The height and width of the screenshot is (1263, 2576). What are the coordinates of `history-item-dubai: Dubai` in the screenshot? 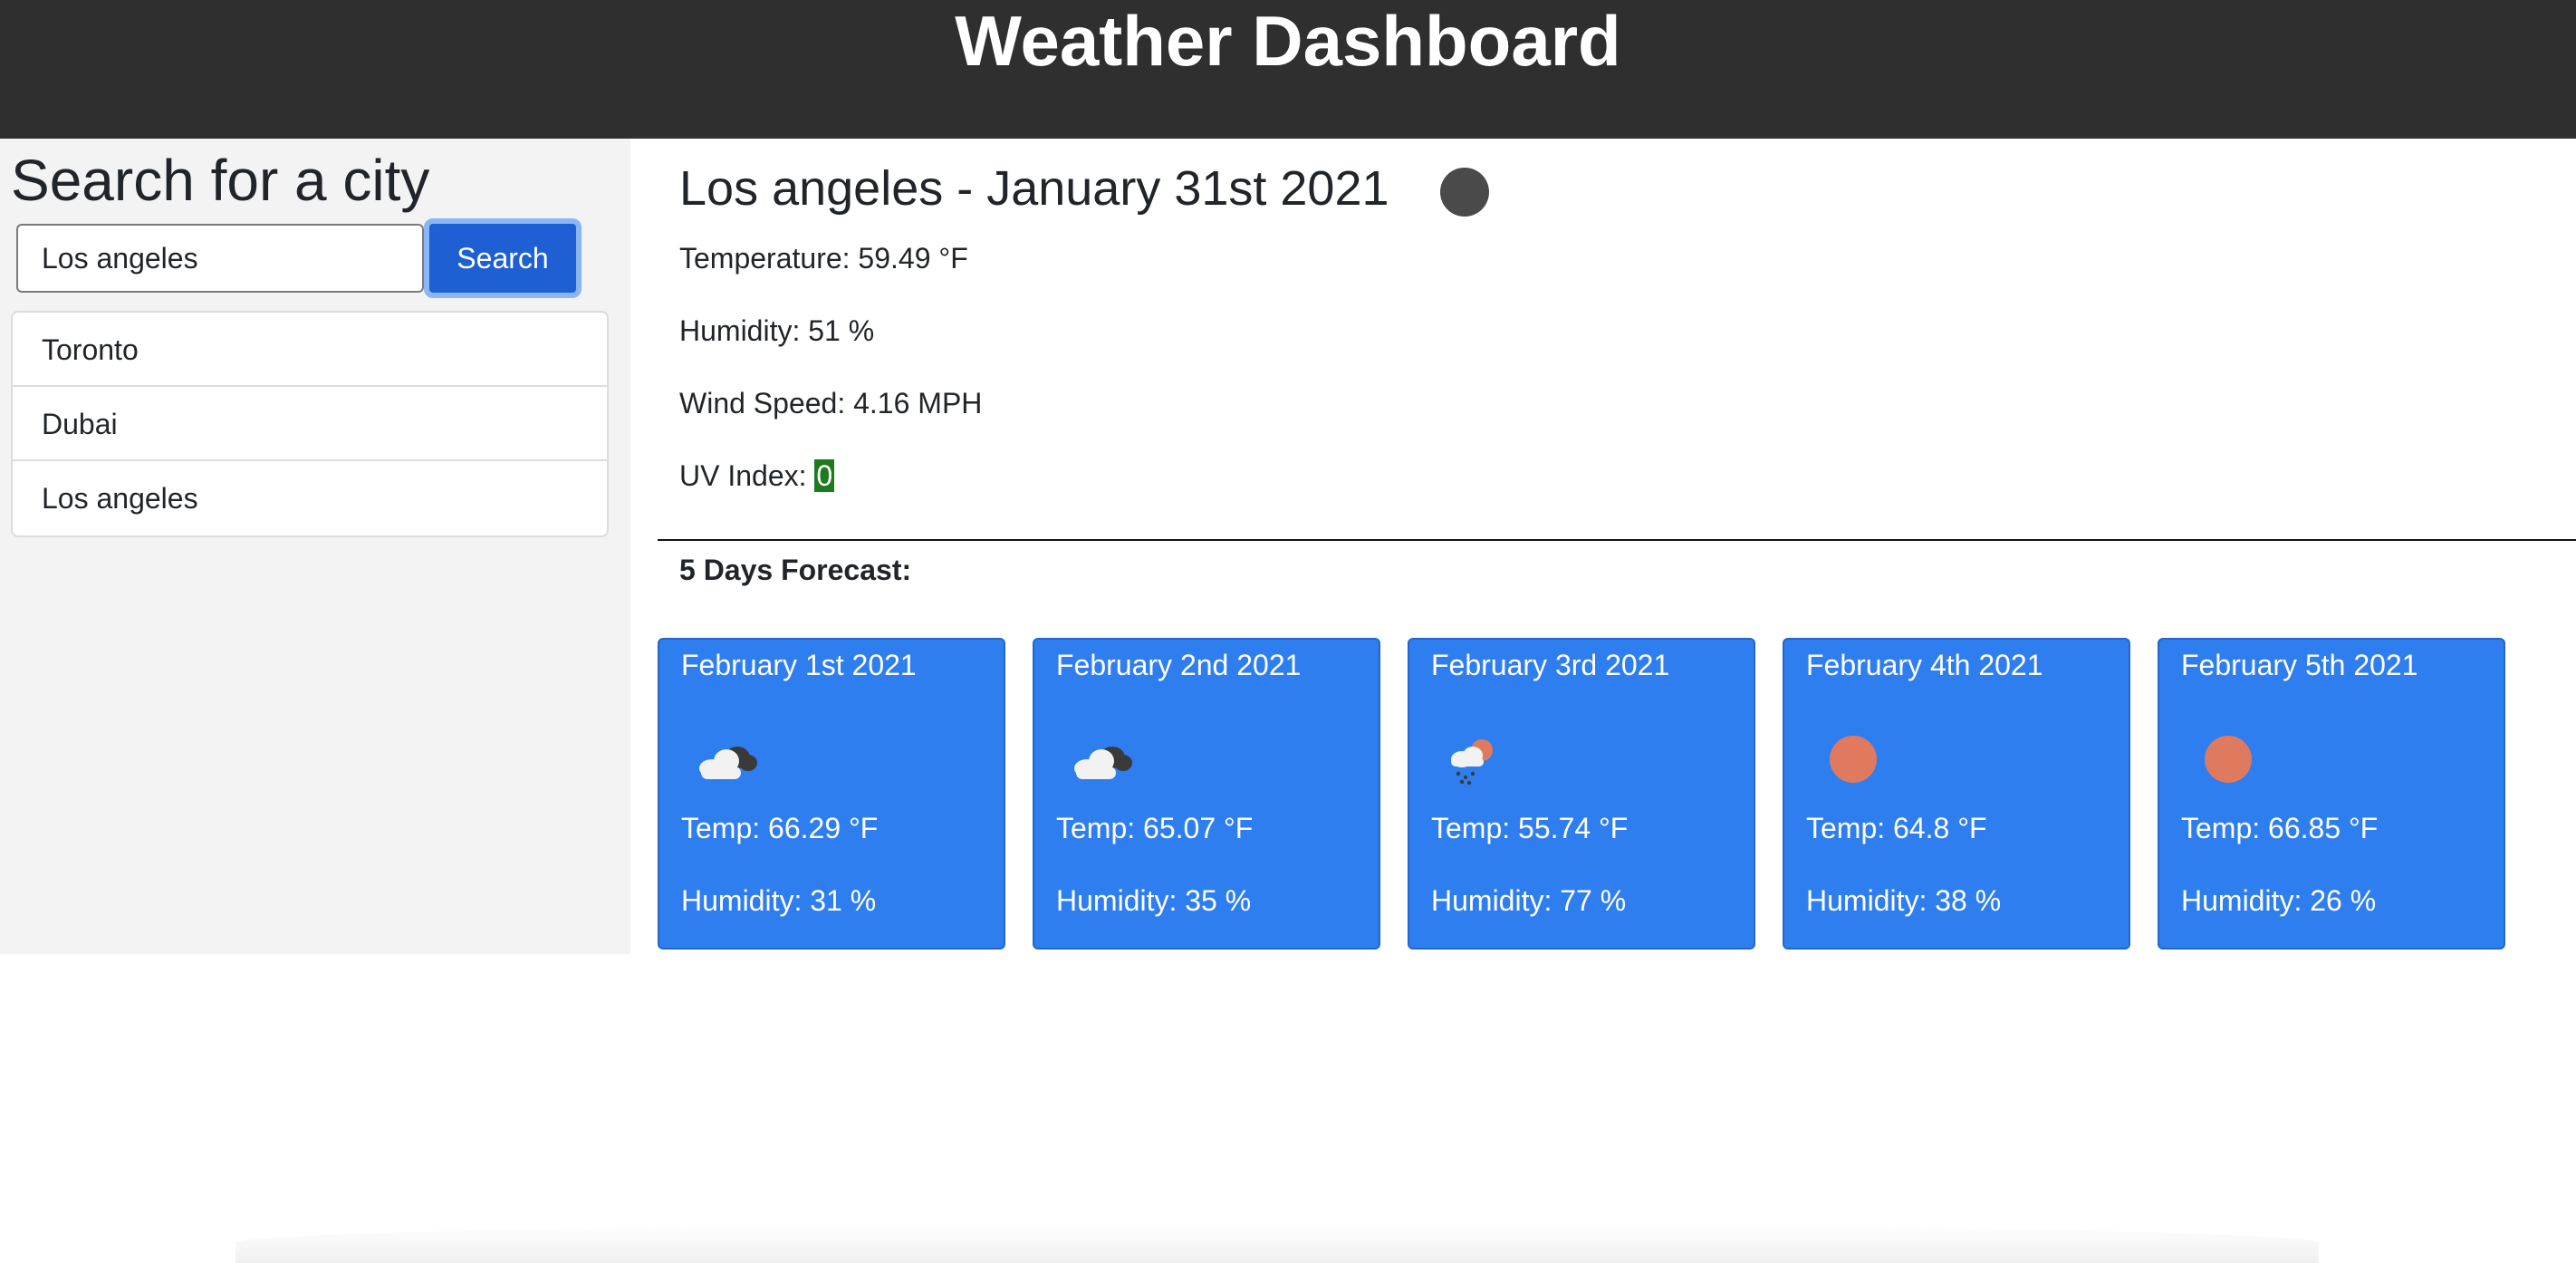 It's located at (310, 424).